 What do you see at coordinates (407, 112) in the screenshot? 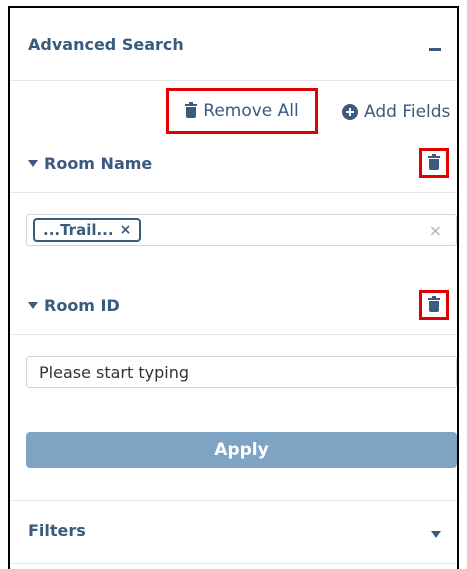
I see `add-fields-label: Add Fields` at bounding box center [407, 112].